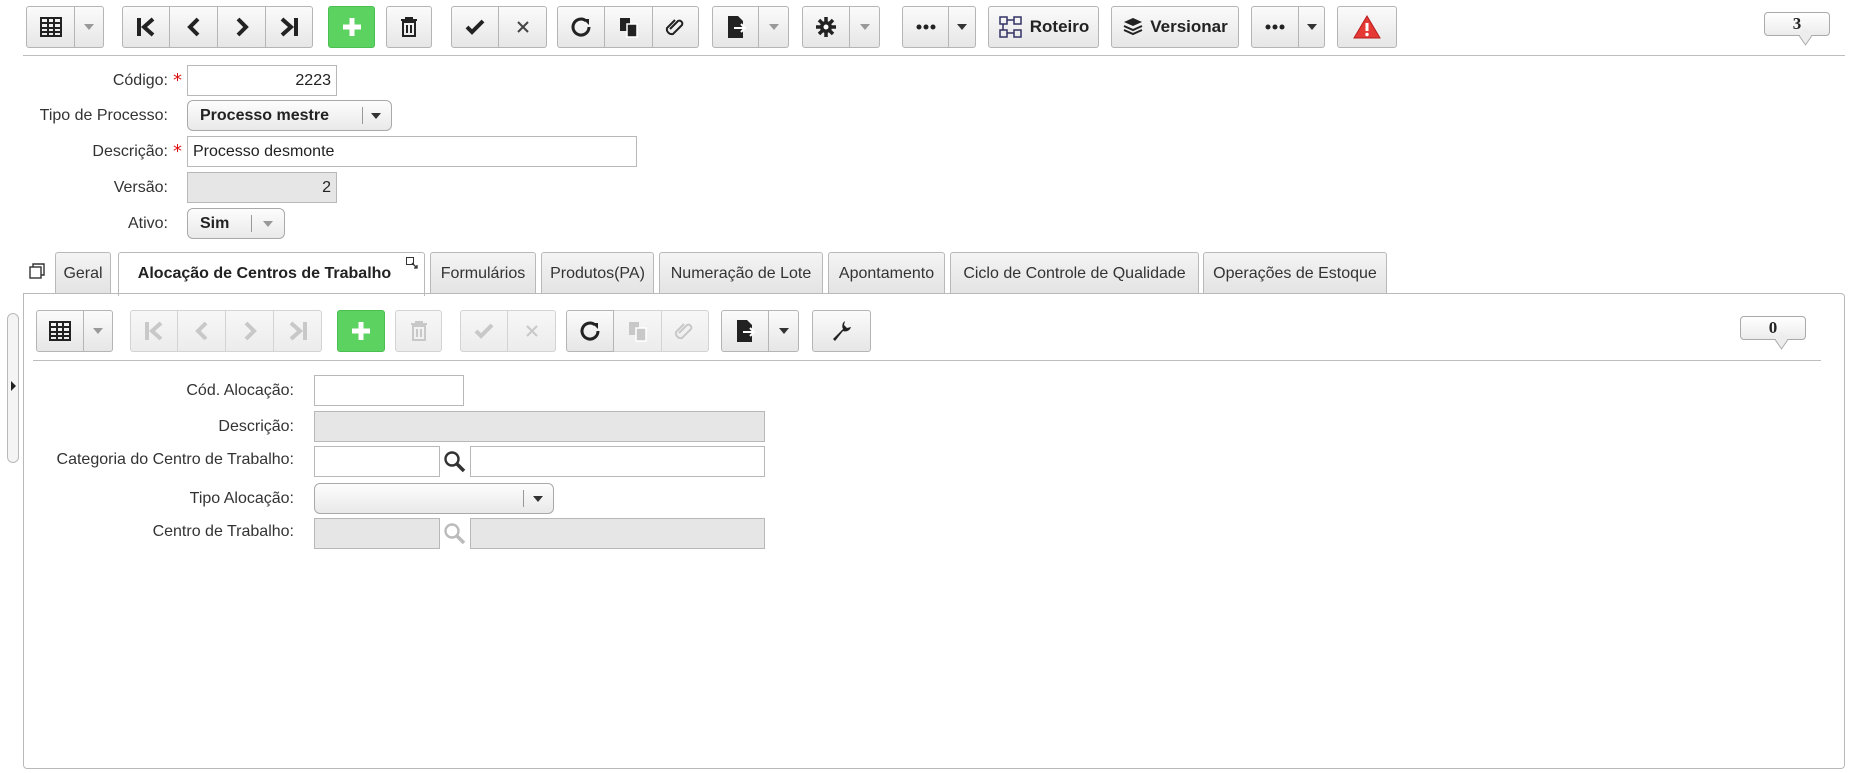 Image resolution: width=1850 pixels, height=773 pixels. Describe the element at coordinates (617, 533) in the screenshot. I see `centro-trabalho-name-field` at that location.